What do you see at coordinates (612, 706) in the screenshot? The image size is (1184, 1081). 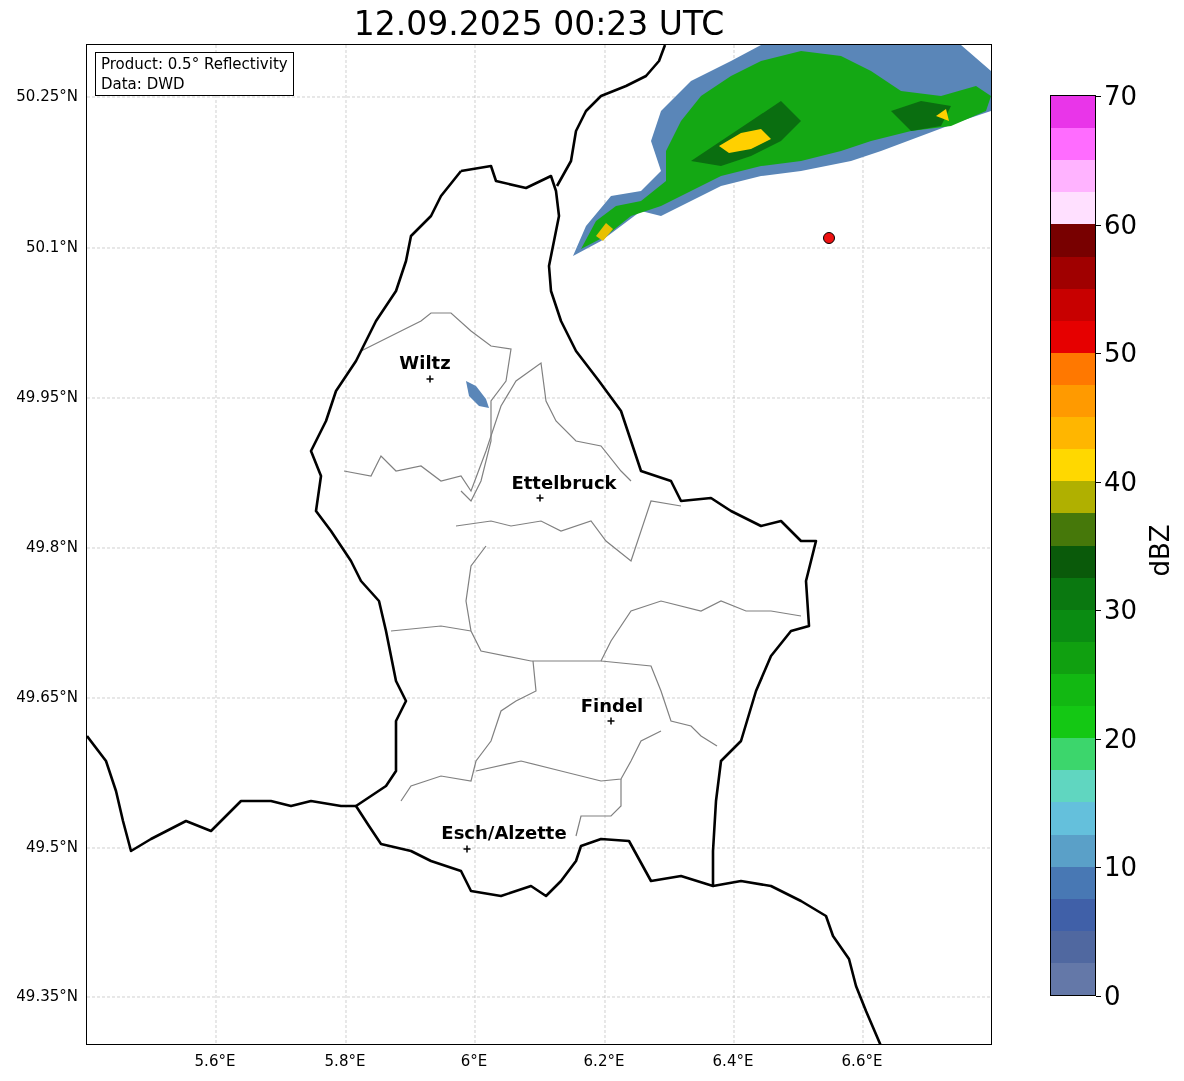 I see `city-label: Findel` at bounding box center [612, 706].